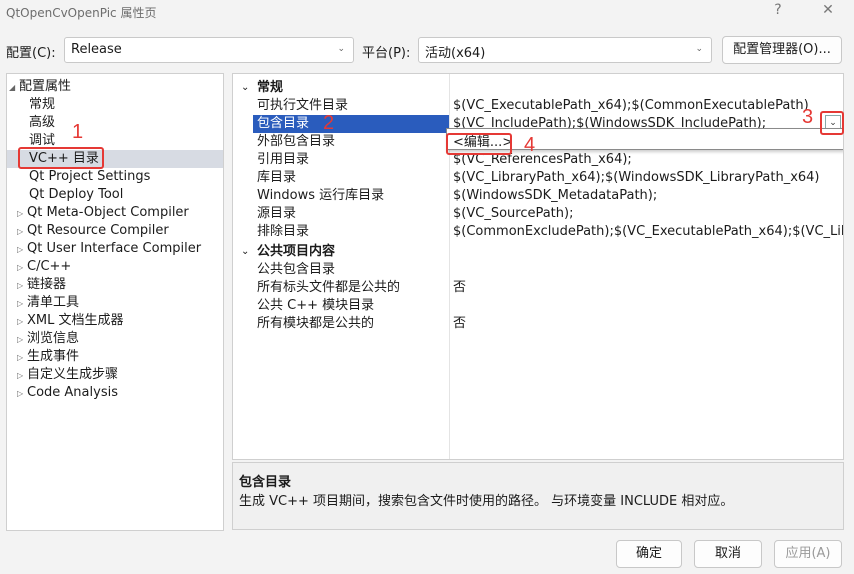 Image resolution: width=854 pixels, height=574 pixels. What do you see at coordinates (538, 306) in the screenshot?
I see `property-row: 公共 C++ 模块目录` at bounding box center [538, 306].